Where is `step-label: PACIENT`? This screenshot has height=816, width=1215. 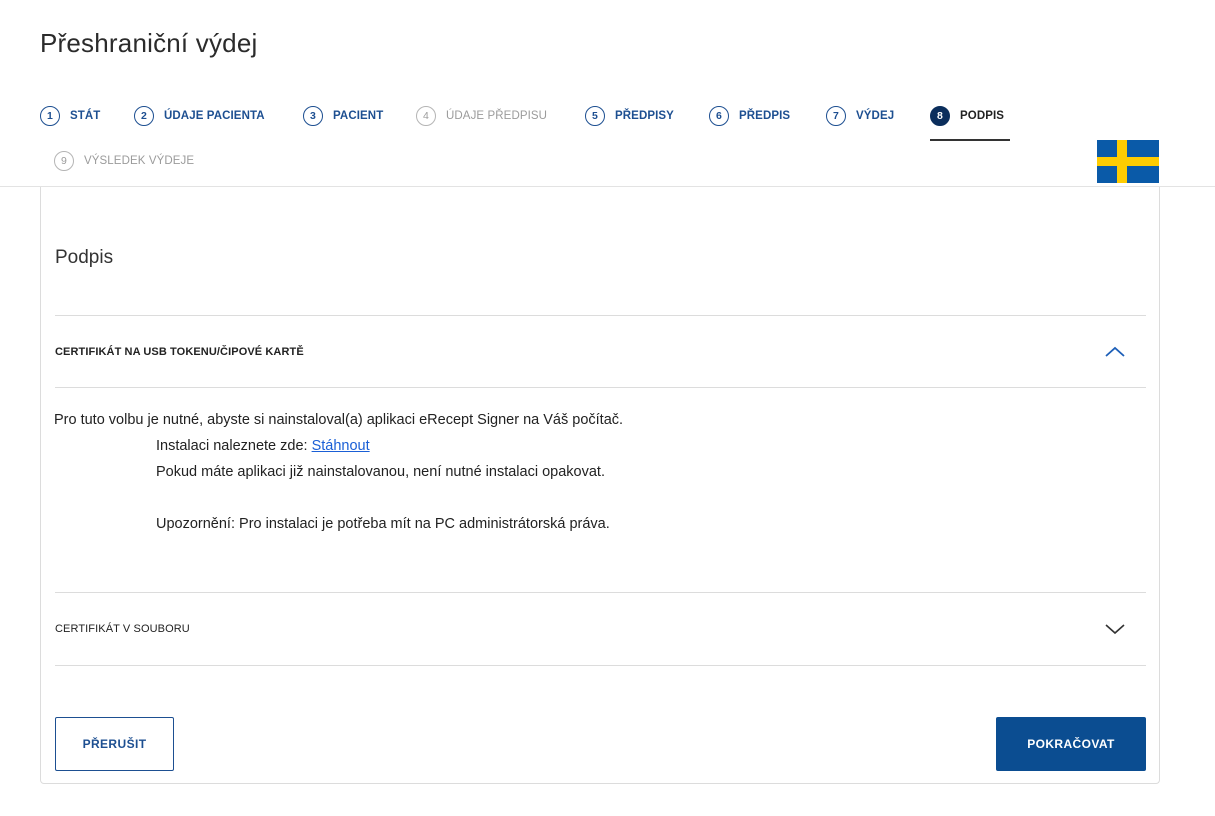
step-label: PACIENT is located at coordinates (358, 116).